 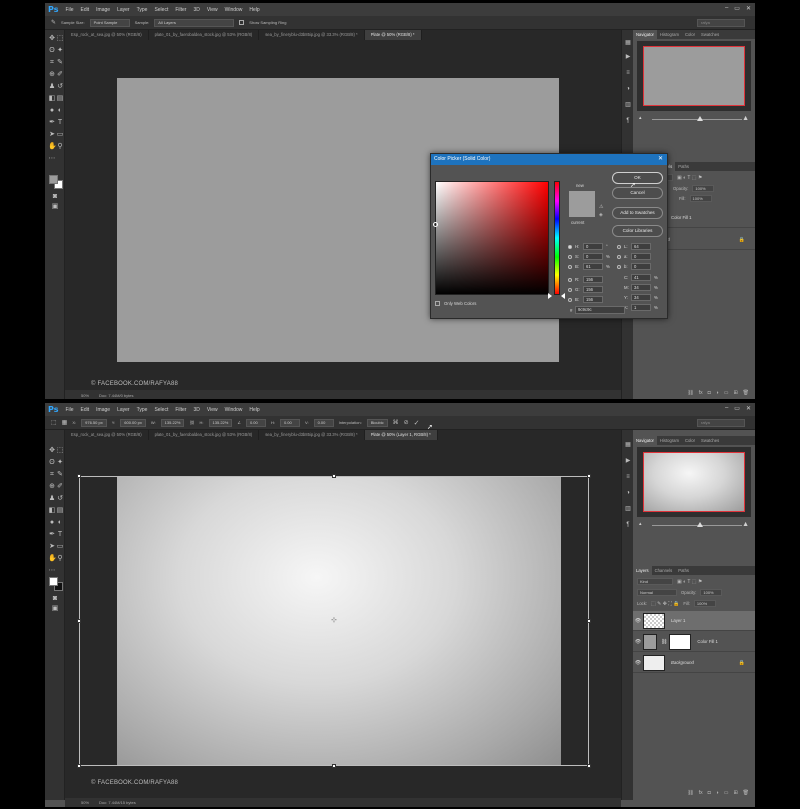 What do you see at coordinates (655, 581) in the screenshot?
I see `filter-kind-select: Kind` at bounding box center [655, 581].